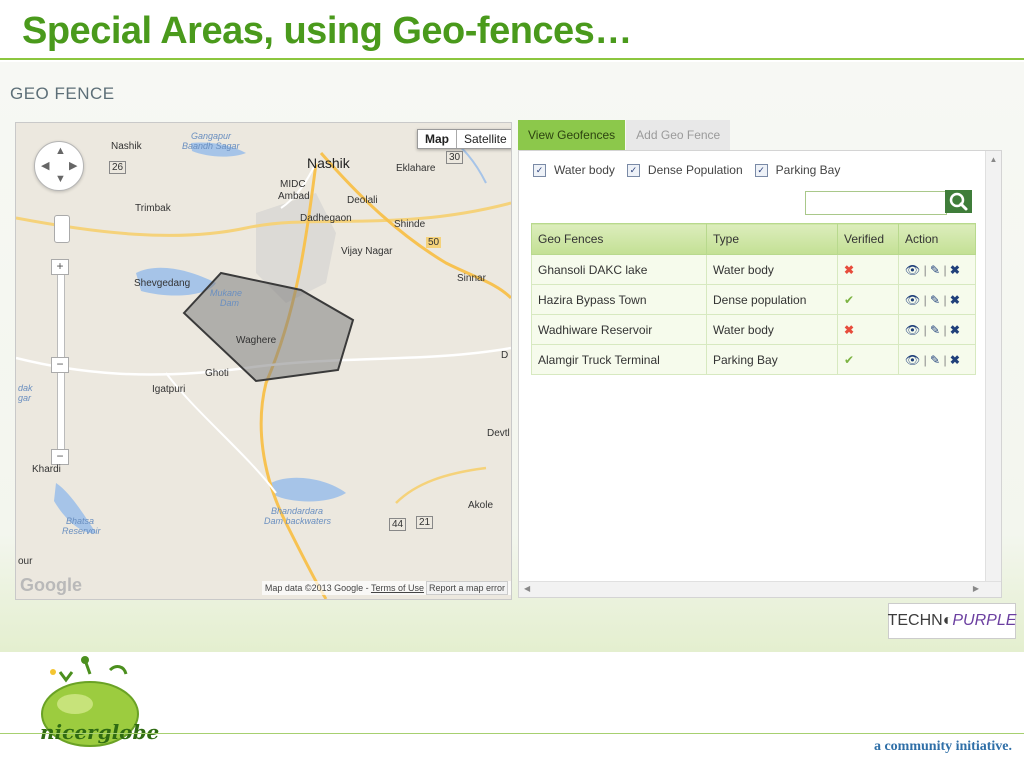 Image resolution: width=1024 pixels, height=768 pixels. What do you see at coordinates (60, 179) in the screenshot?
I see `pan-down-icon: ▼` at bounding box center [60, 179].